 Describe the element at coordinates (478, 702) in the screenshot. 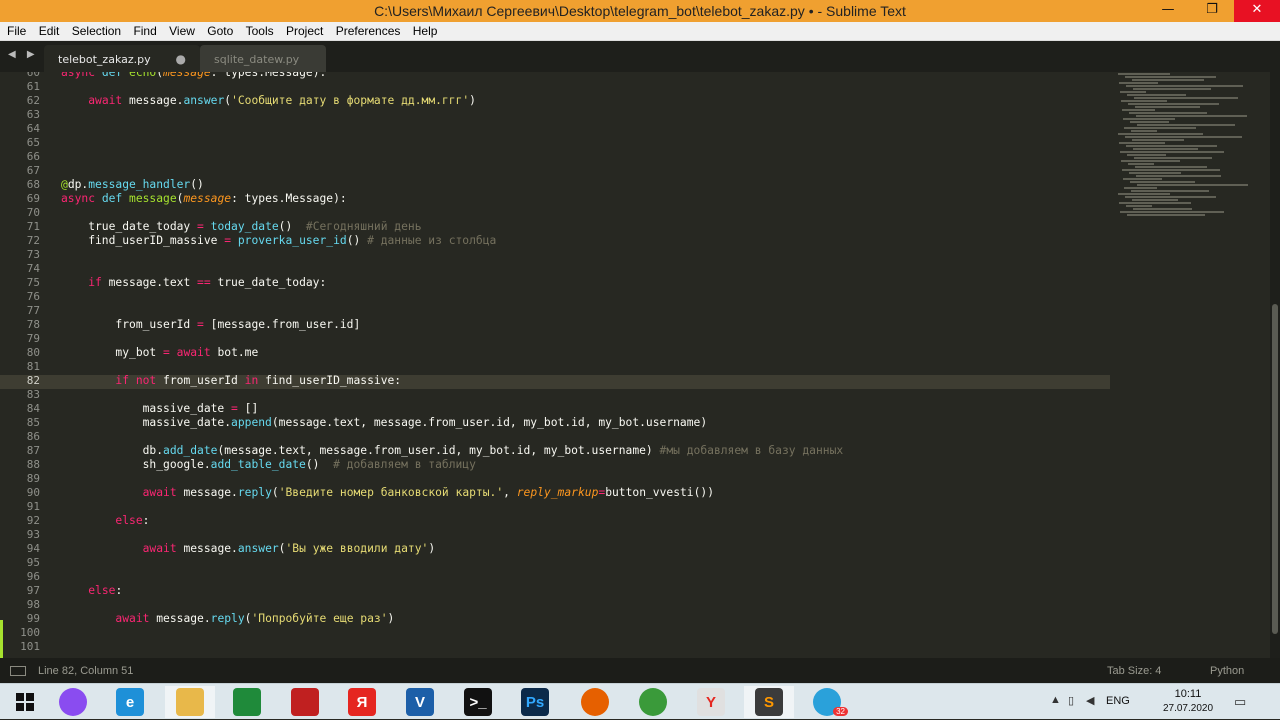

I see `taskbar-terminal: >_` at that location.